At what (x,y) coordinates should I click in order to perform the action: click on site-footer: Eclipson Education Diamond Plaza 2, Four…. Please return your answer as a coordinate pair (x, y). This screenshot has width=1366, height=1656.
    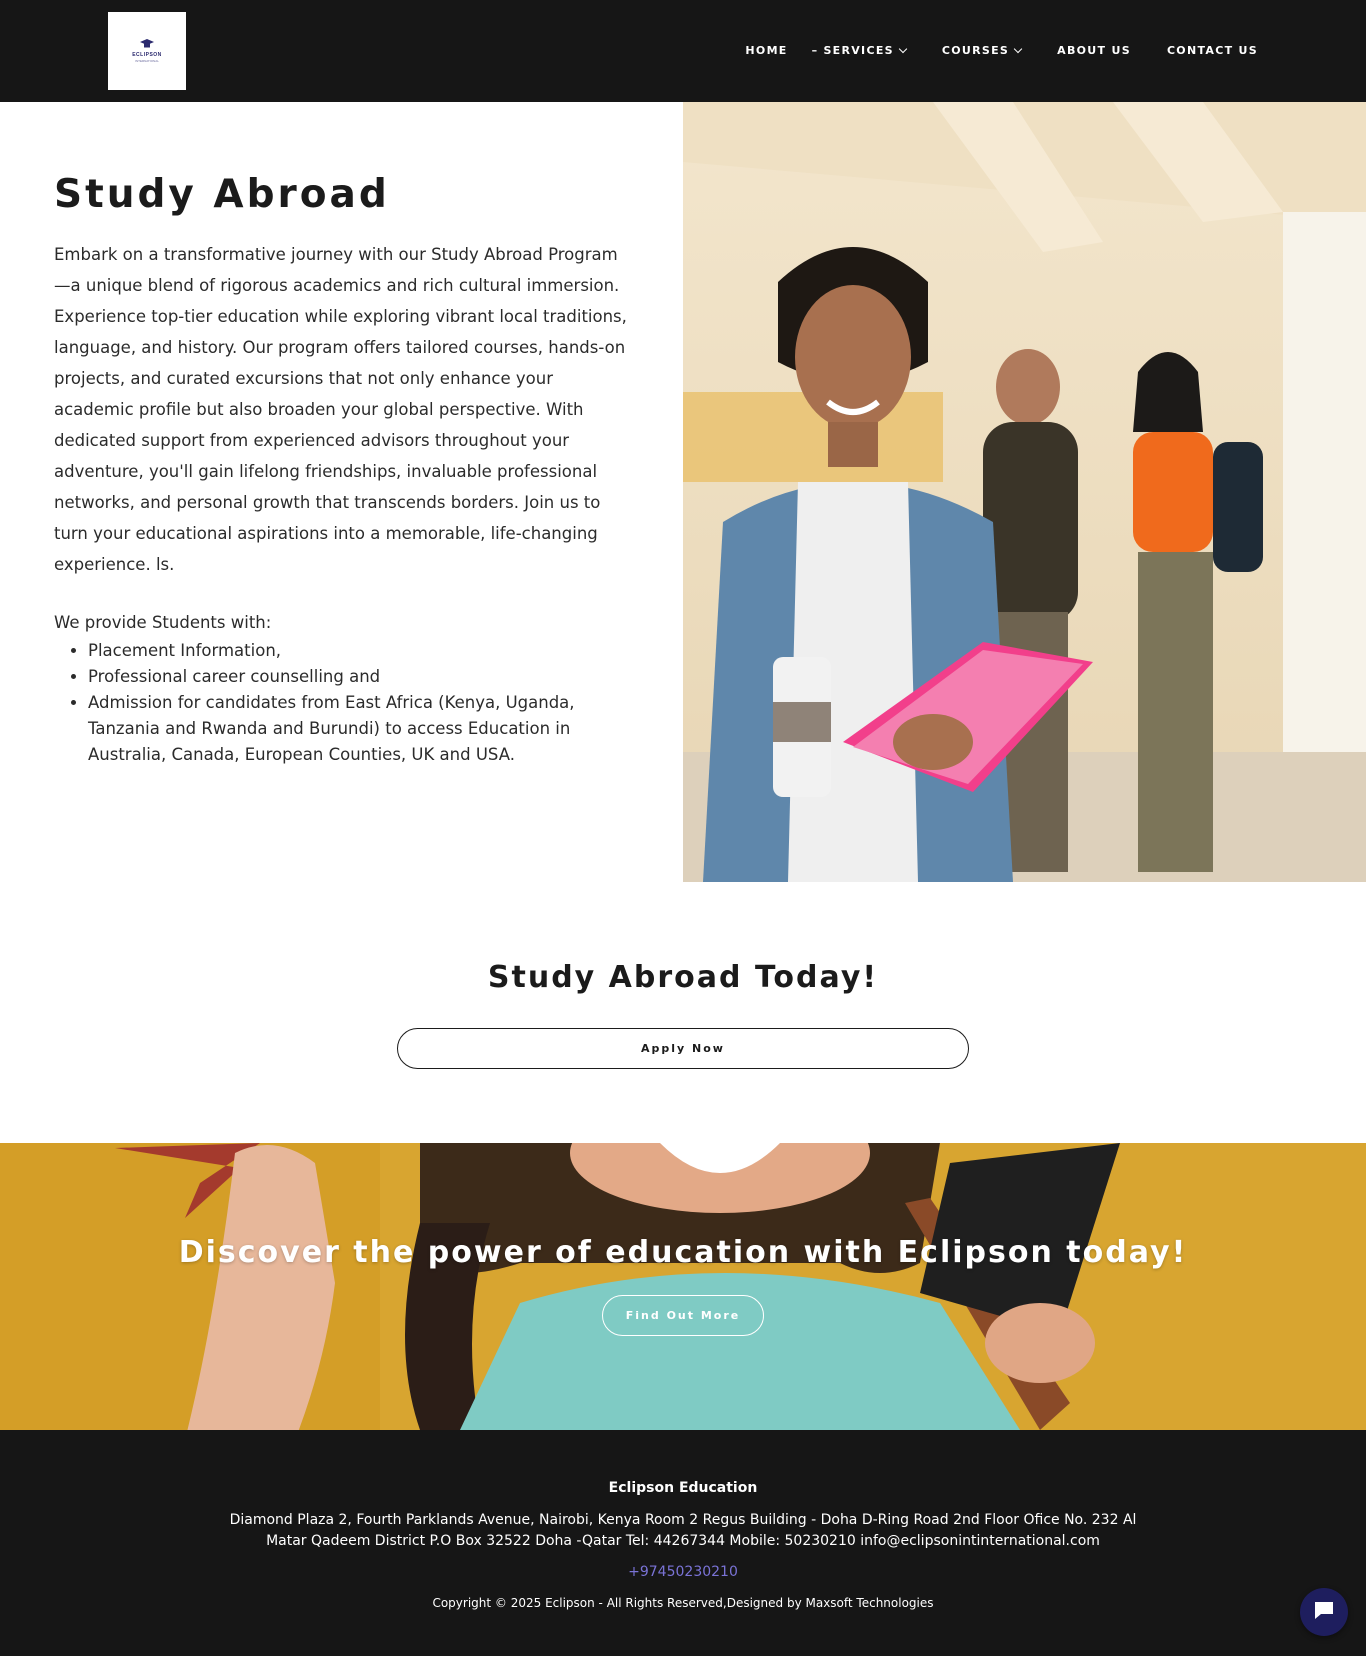
    Looking at the image, I should click on (683, 1543).